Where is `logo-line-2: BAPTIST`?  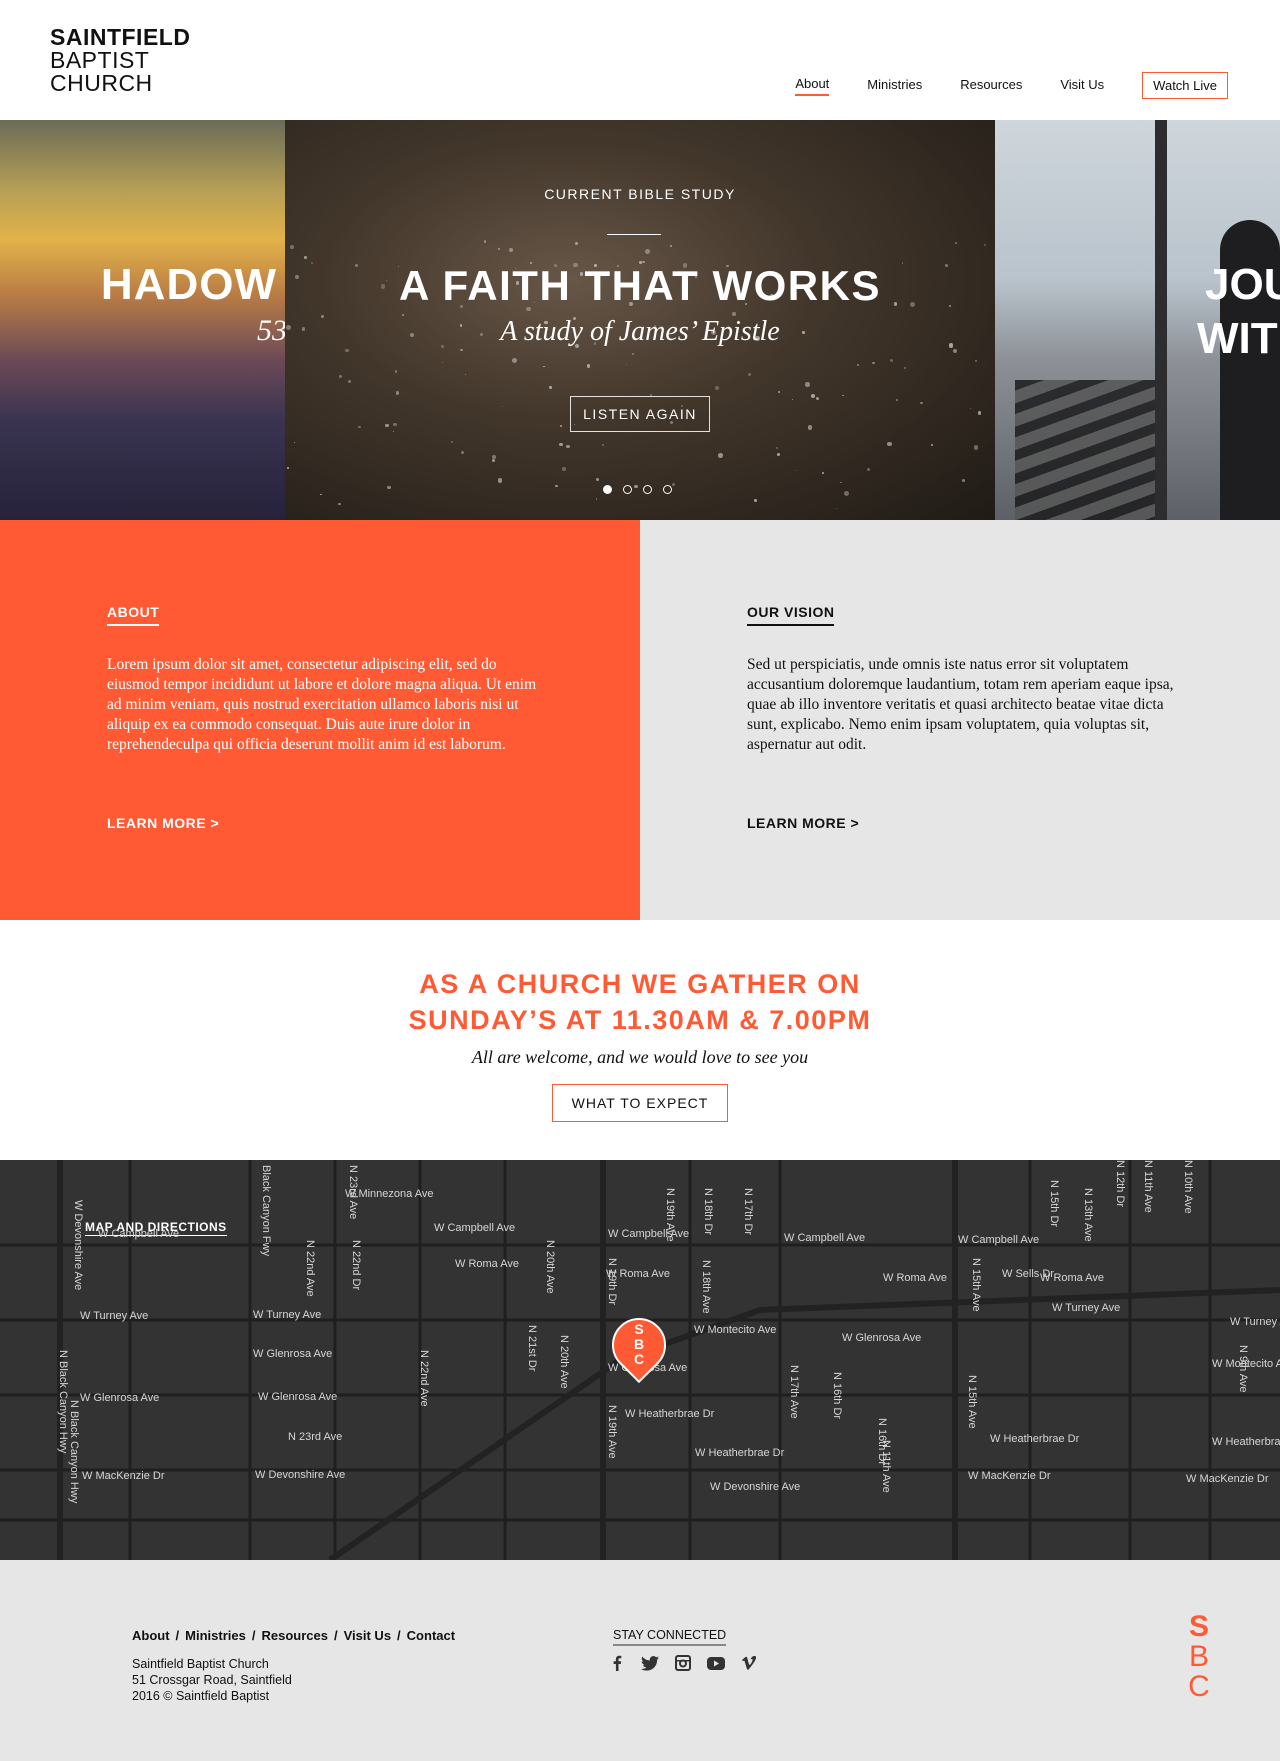 logo-line-2: BAPTIST is located at coordinates (100, 60).